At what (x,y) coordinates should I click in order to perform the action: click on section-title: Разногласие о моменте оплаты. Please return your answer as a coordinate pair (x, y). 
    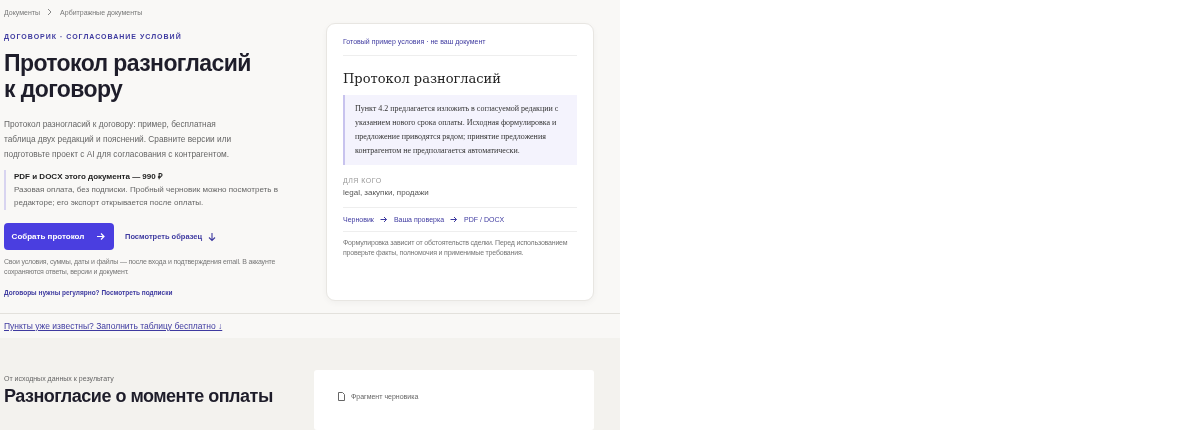
    Looking at the image, I should click on (139, 396).